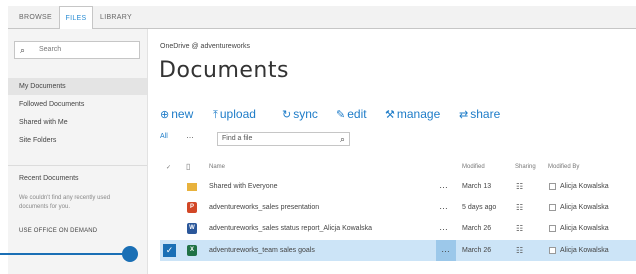 The image size is (636, 274). Describe the element at coordinates (215, 115) in the screenshot. I see `upload-icon: ⤒` at that location.